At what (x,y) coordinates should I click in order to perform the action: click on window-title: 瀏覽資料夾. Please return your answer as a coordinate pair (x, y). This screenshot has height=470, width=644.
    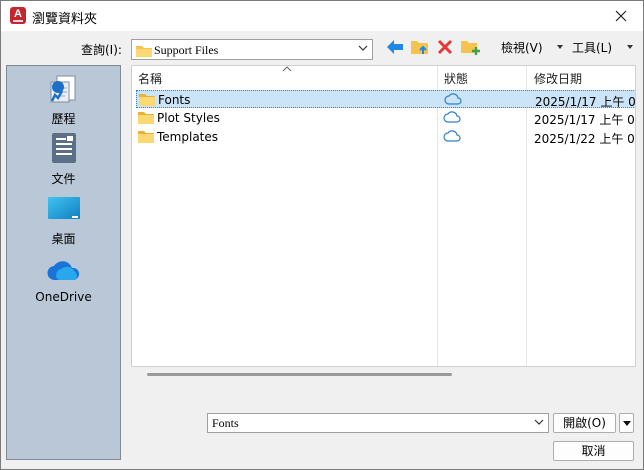
    Looking at the image, I should click on (65, 19).